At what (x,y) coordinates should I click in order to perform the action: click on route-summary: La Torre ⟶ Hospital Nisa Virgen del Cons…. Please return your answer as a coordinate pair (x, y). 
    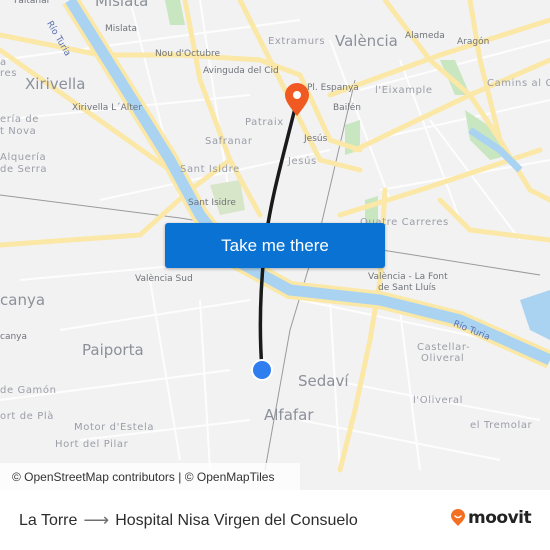
    Looking at the image, I should click on (188, 520).